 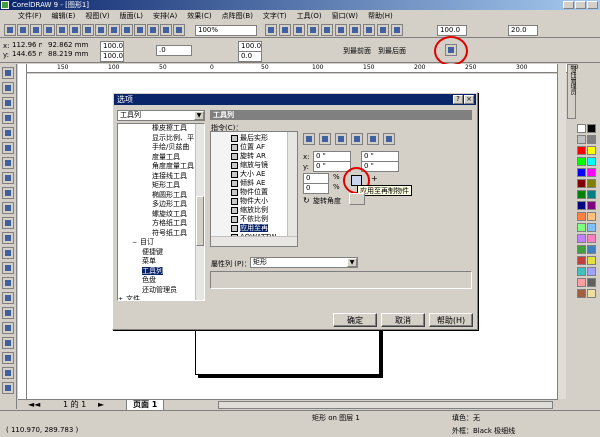 I want to click on attr-dropdown-arrow-icon: ▼, so click(x=352, y=262).